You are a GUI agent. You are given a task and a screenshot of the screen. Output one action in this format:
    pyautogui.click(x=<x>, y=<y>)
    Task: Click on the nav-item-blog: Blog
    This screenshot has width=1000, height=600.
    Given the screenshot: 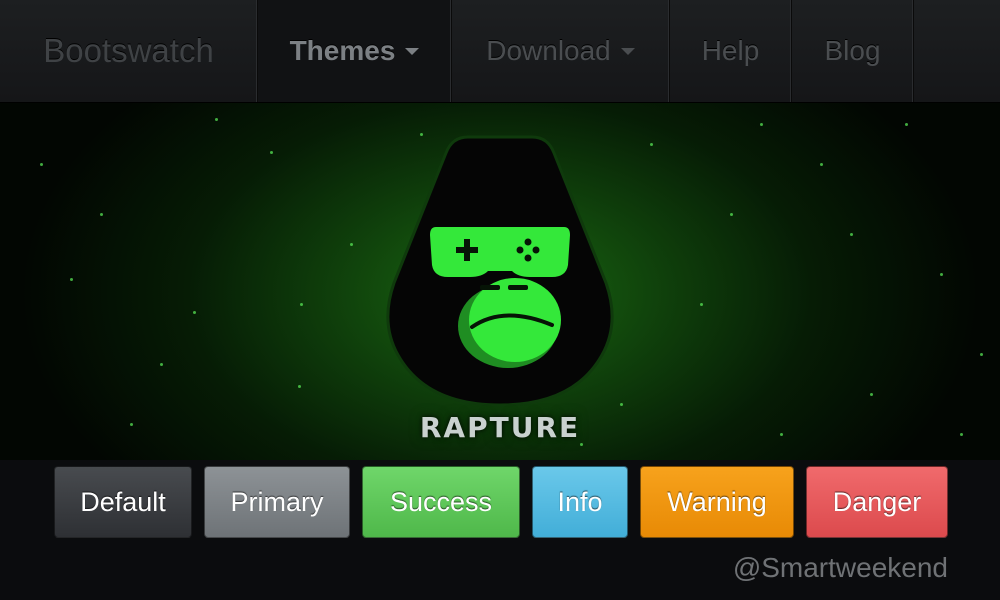 What is the action you would take?
    pyautogui.click(x=853, y=51)
    